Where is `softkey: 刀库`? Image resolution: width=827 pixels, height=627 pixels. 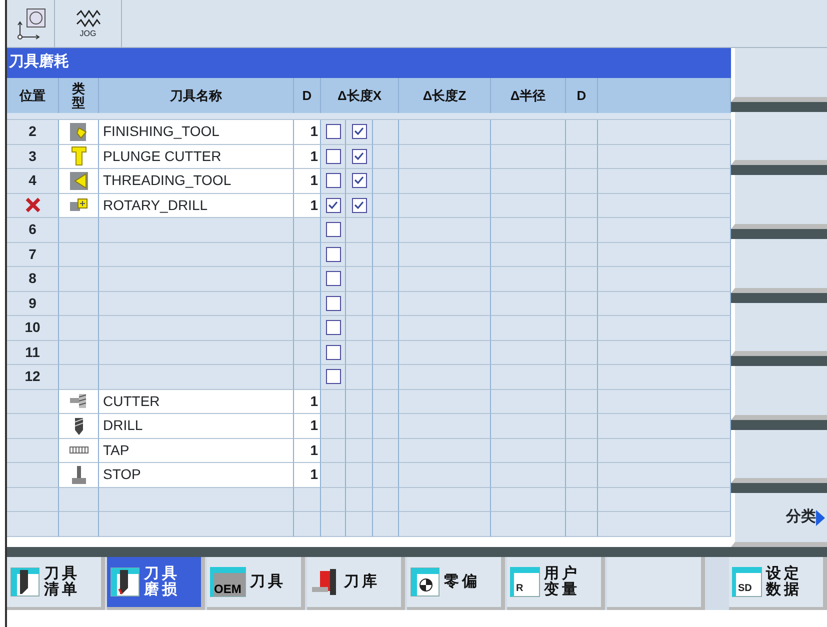 softkey: 刀库 is located at coordinates (356, 583).